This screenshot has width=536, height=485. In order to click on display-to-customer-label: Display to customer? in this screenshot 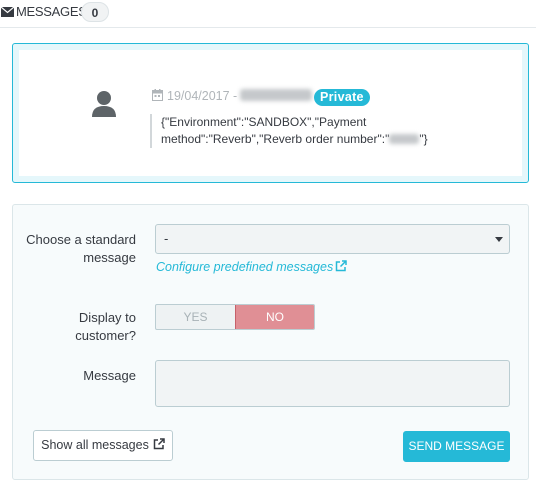, I will do `click(105, 326)`.